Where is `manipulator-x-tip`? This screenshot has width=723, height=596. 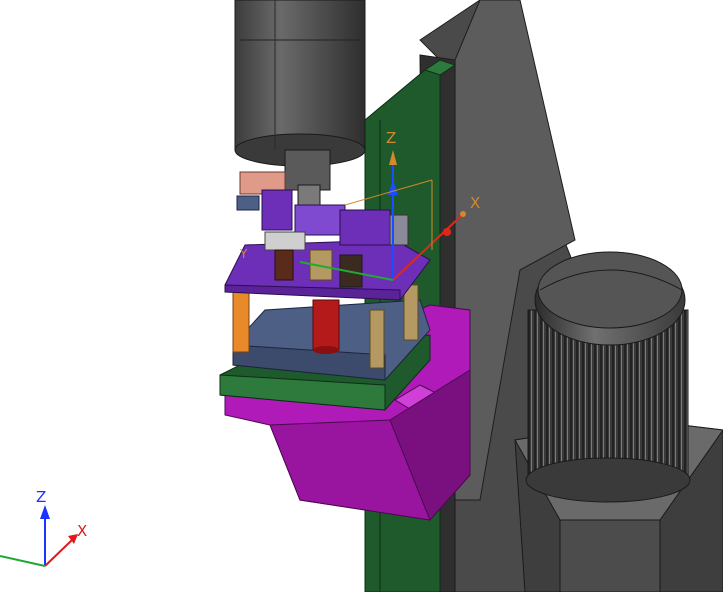
manipulator-x-tip is located at coordinates (463, 214).